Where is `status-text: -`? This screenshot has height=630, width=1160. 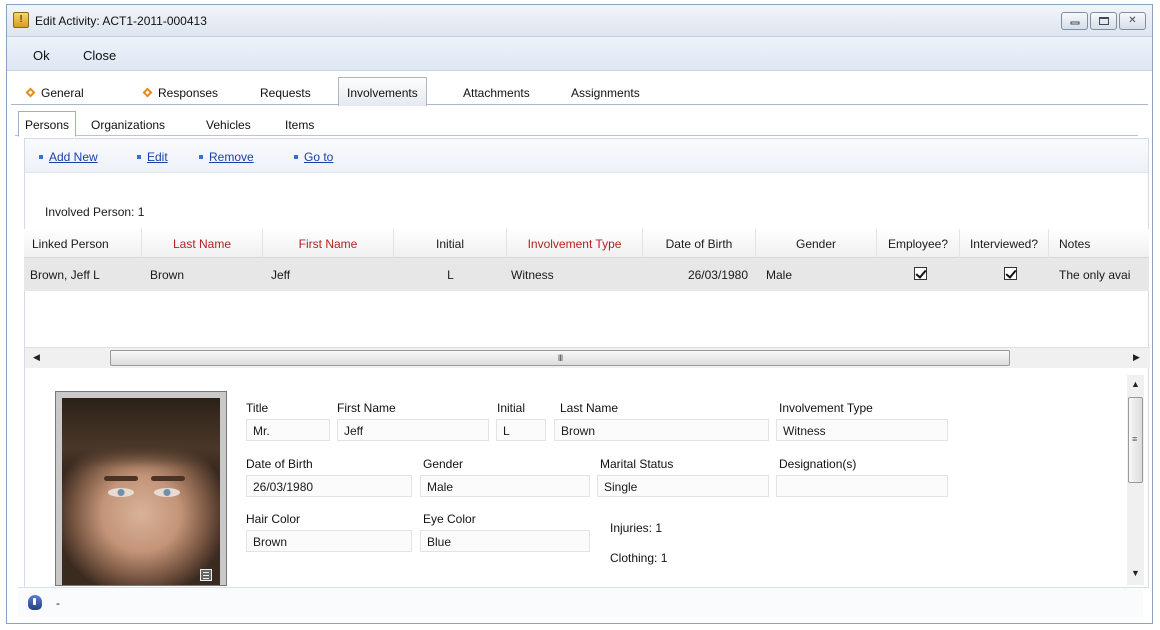
status-text: - is located at coordinates (58, 603).